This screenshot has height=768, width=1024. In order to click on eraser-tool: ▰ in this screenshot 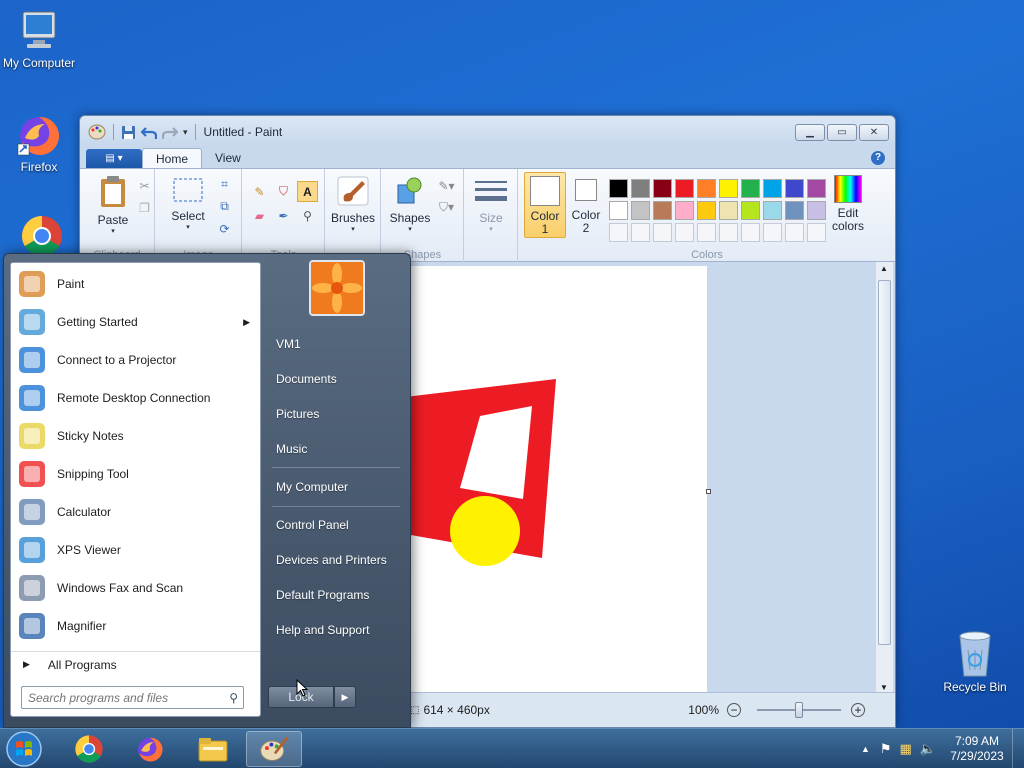, I will do `click(259, 215)`.